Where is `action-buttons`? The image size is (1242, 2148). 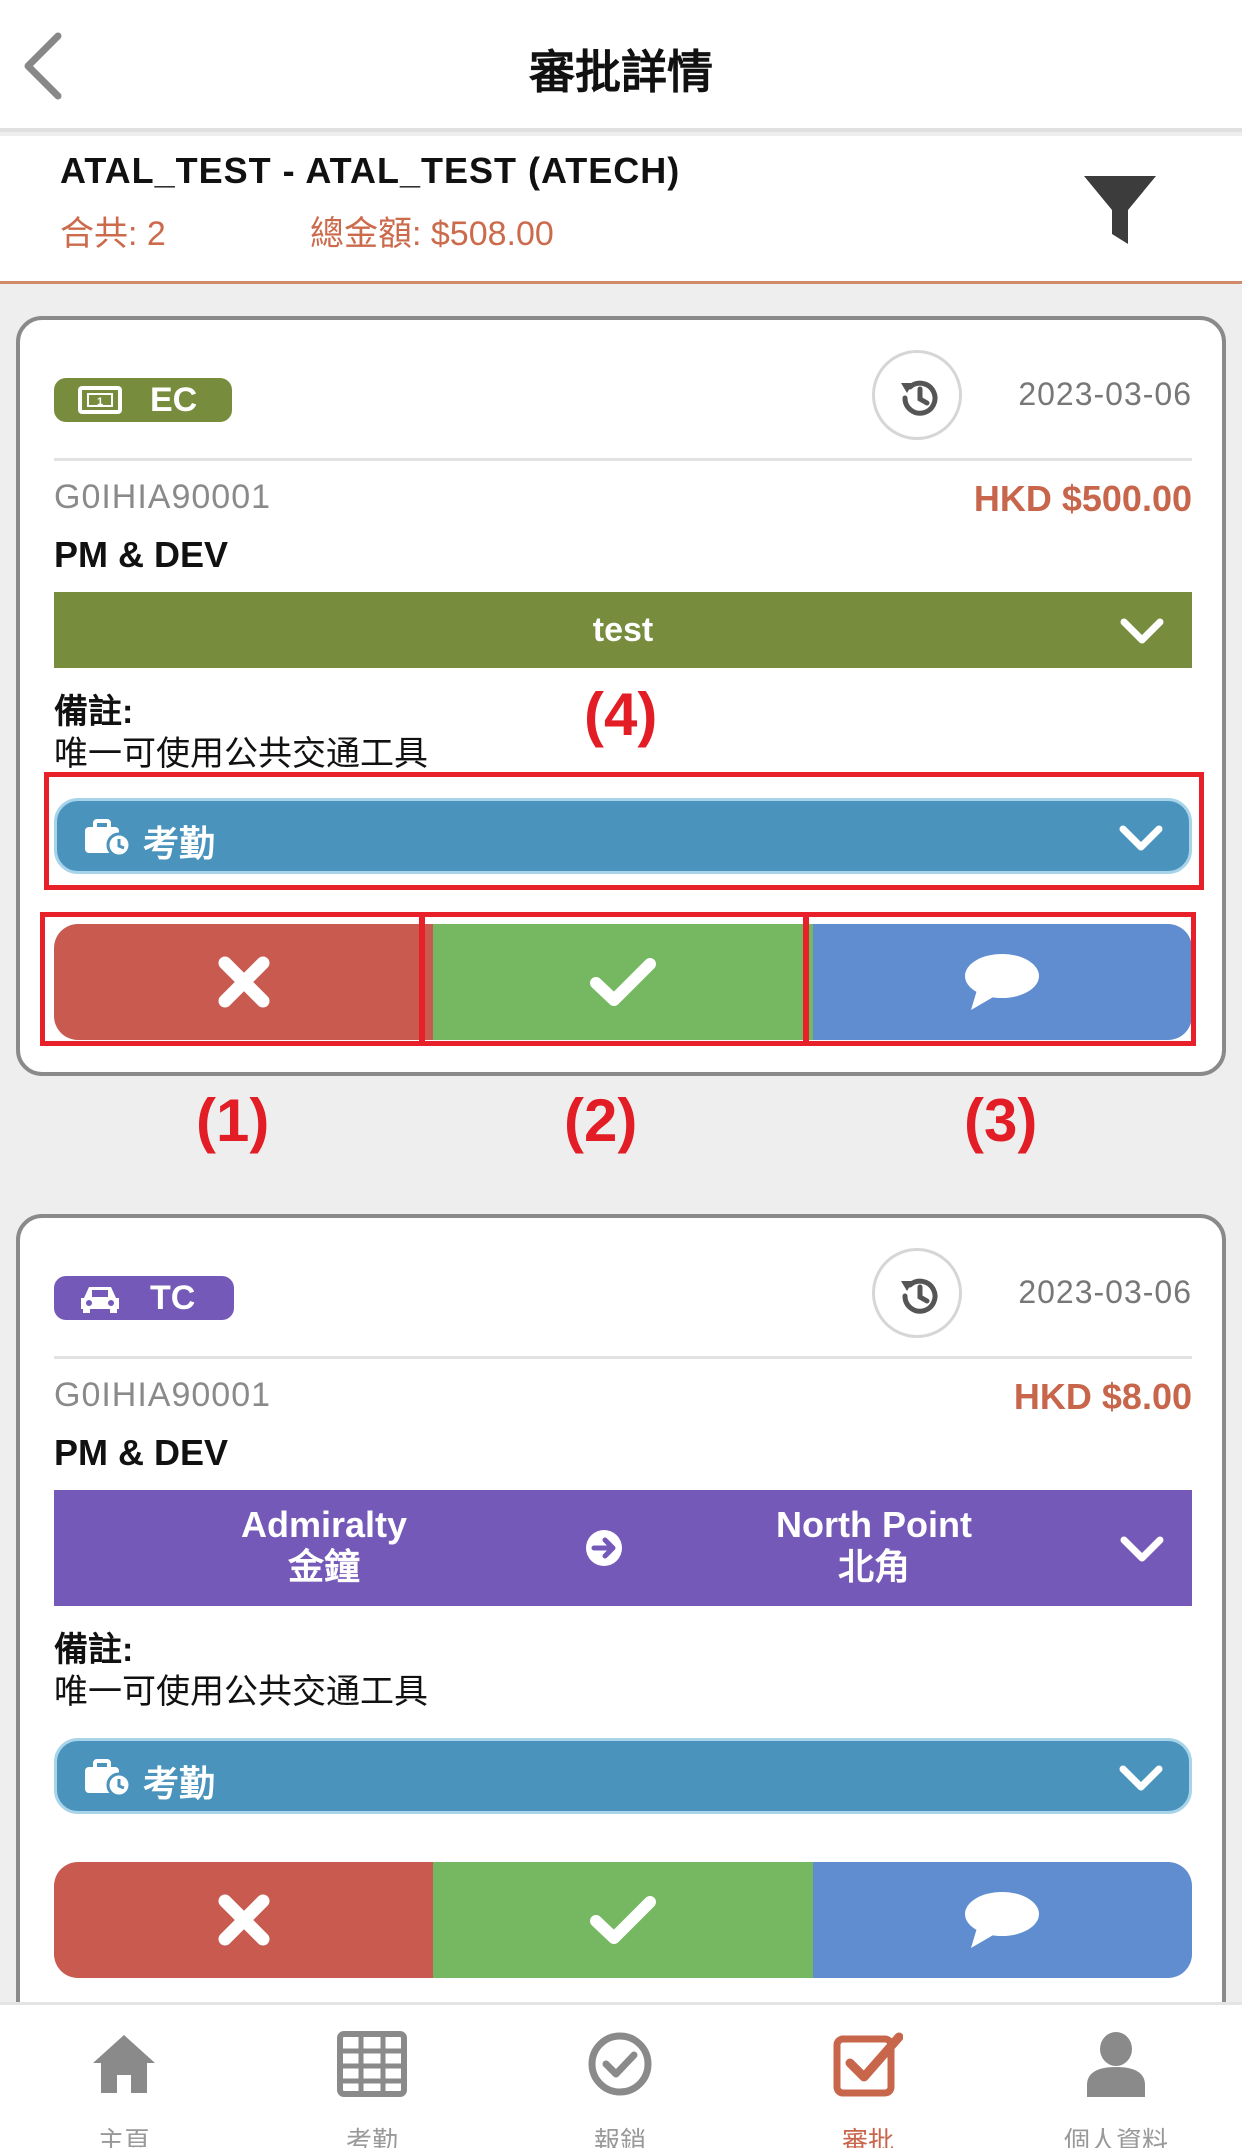 action-buttons is located at coordinates (623, 1920).